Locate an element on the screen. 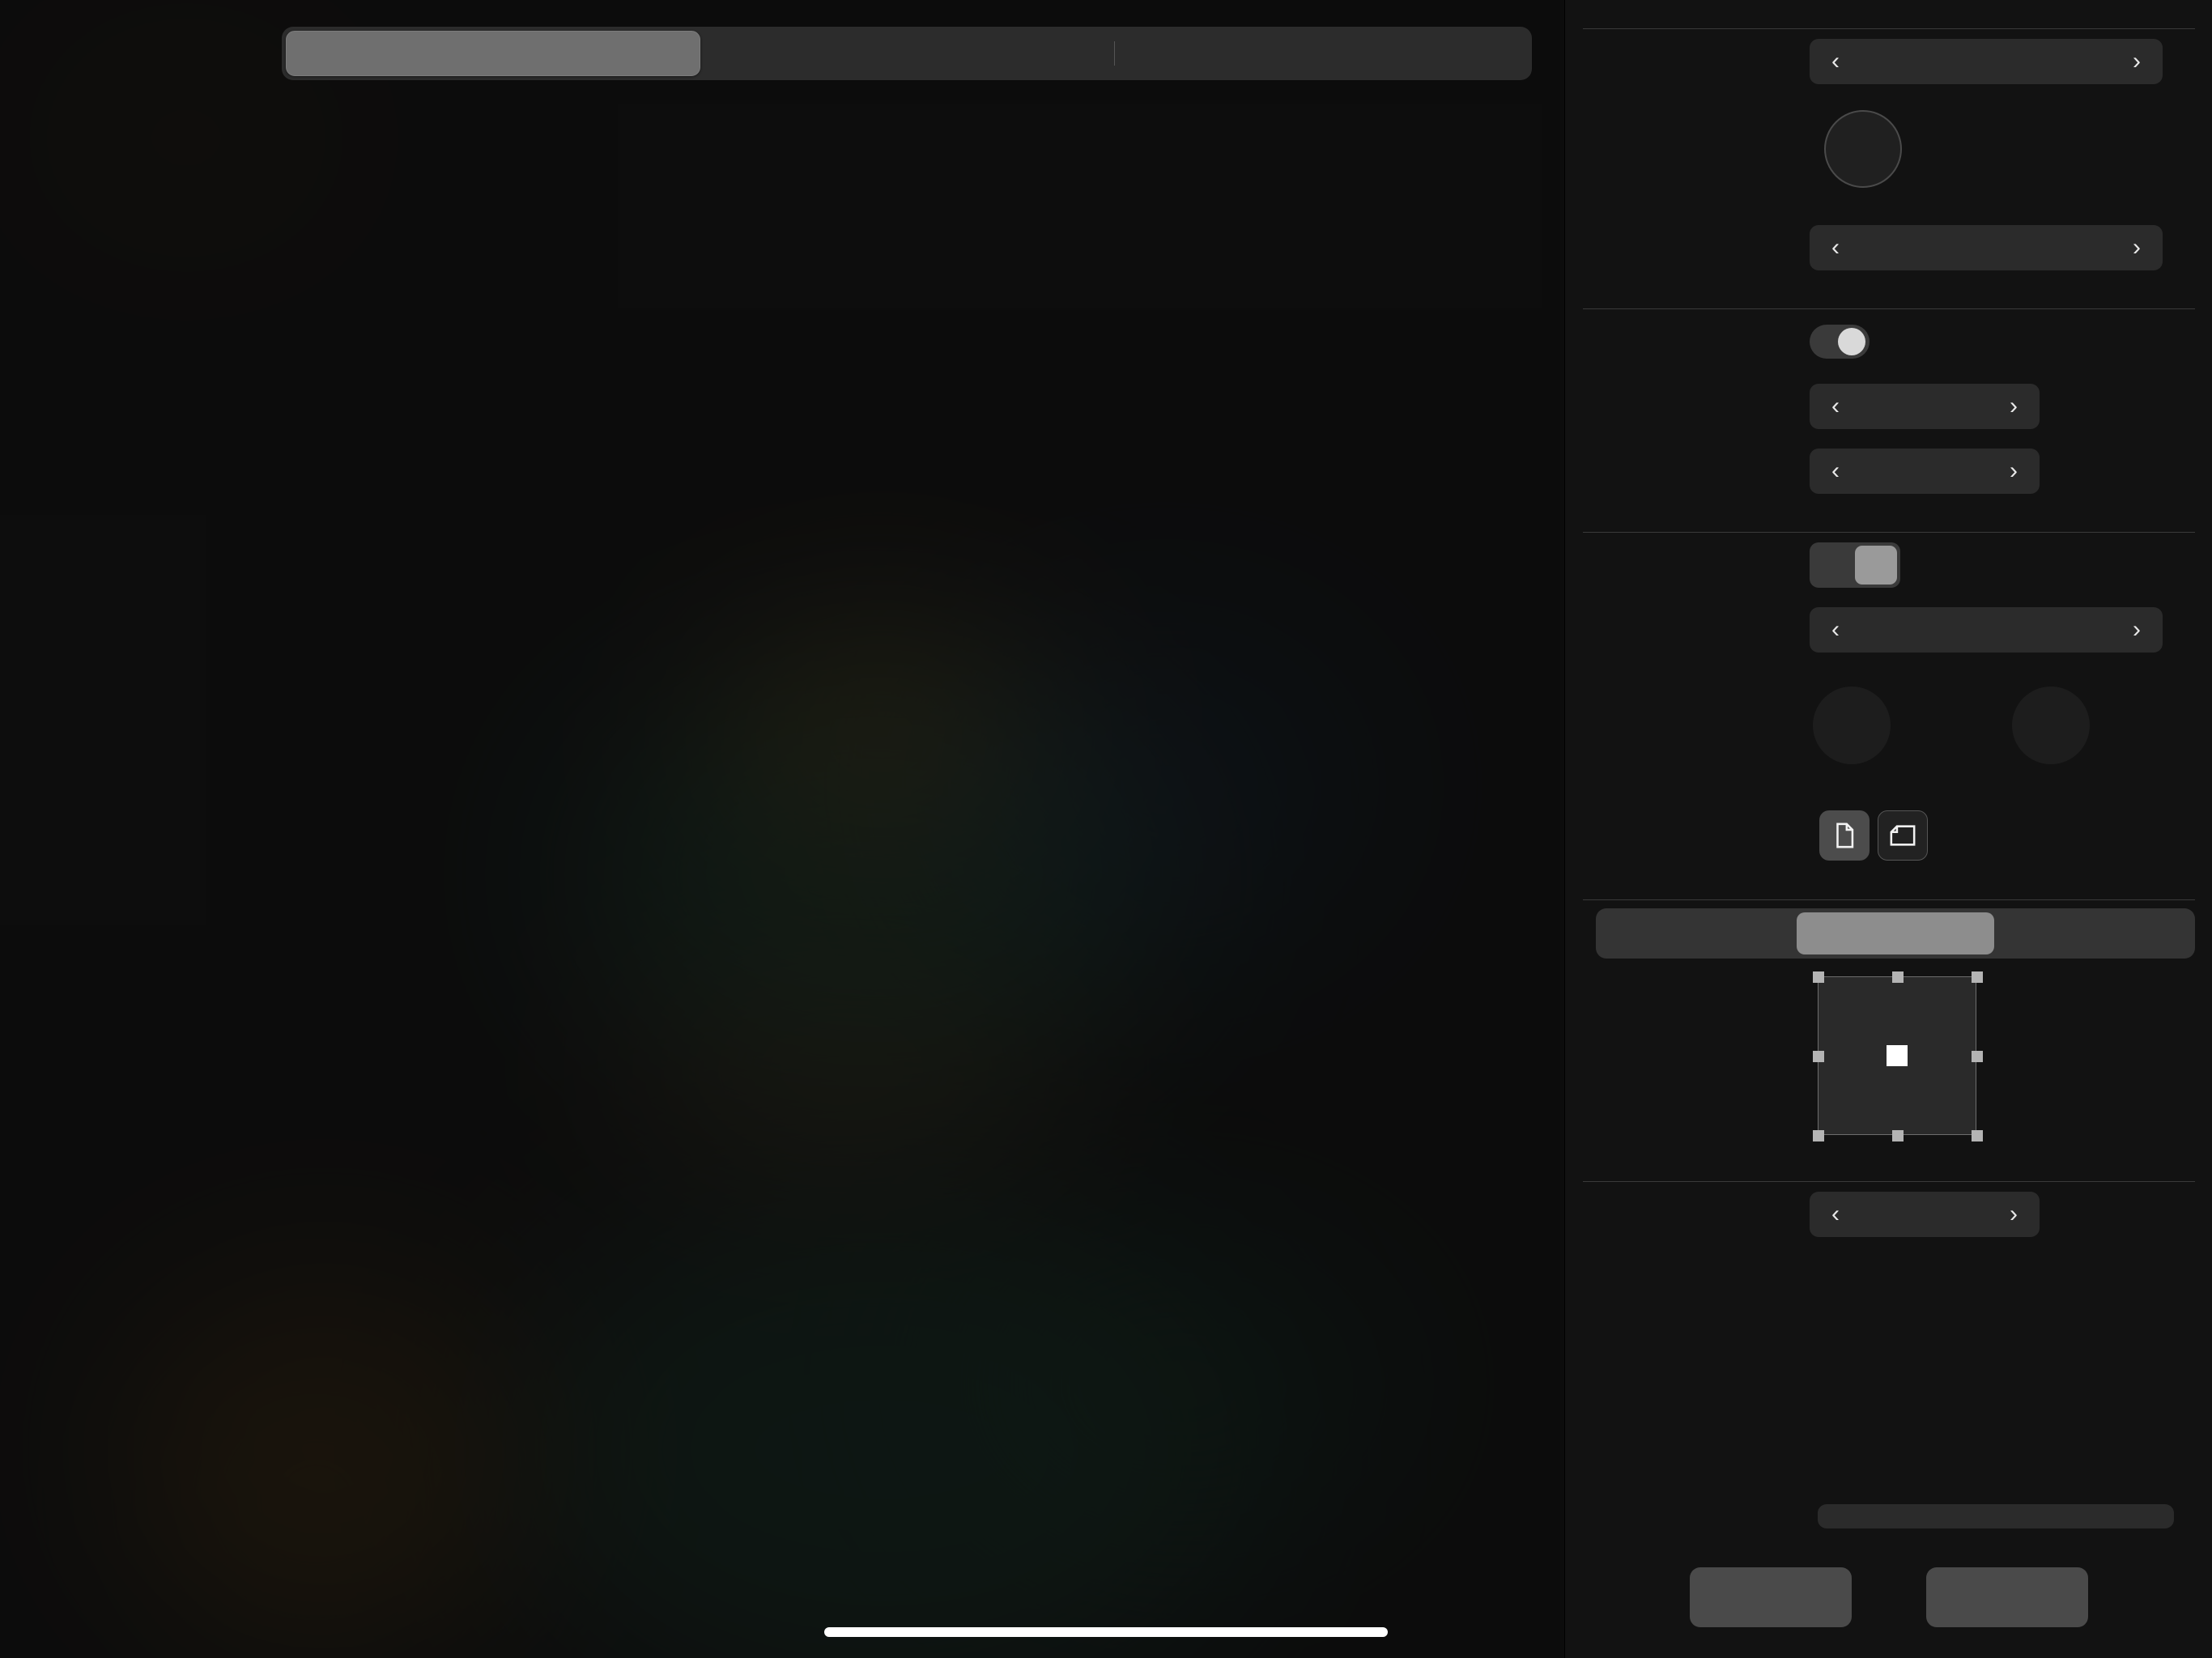 Image resolution: width=2212 pixels, height=1658 pixels. color-format-stepper: ‹ › is located at coordinates (1925, 1214).